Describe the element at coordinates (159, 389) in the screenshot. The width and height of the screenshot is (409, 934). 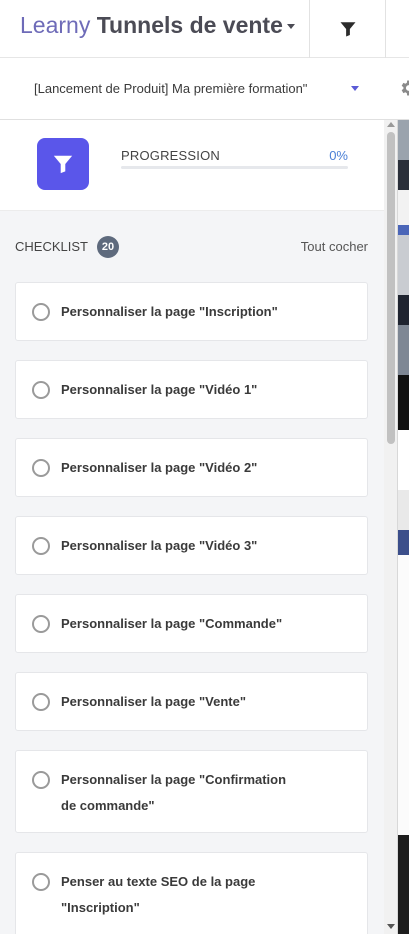
I see `checklist-item-label: Personnaliser la page "Vidéo 1"` at that location.